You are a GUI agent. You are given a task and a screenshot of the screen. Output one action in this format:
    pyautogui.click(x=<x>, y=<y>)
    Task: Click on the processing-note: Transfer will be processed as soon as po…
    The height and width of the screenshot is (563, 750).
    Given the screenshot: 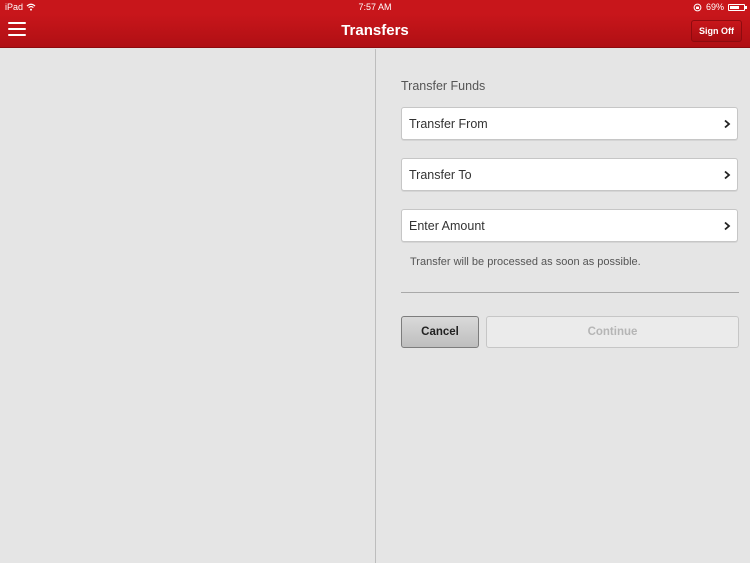 What is the action you would take?
    pyautogui.click(x=525, y=262)
    